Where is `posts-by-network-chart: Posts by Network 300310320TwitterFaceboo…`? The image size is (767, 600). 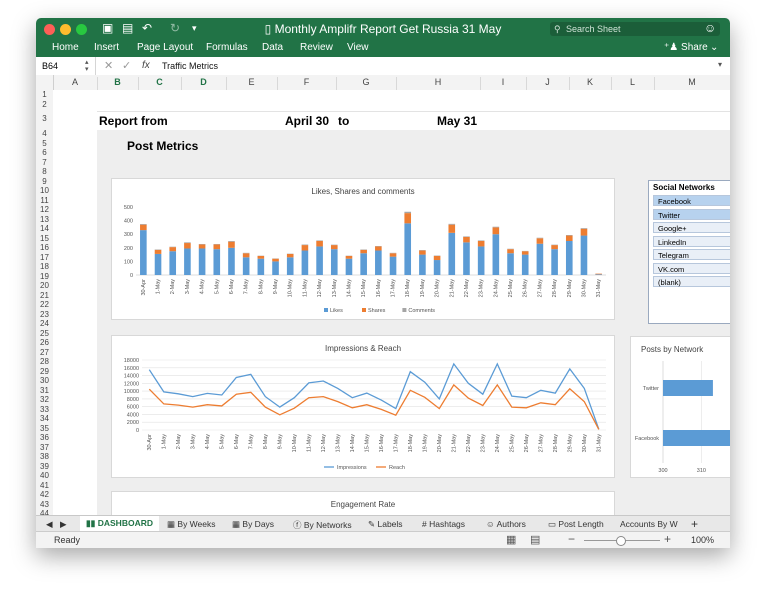 posts-by-network-chart: Posts by Network 300310320TwitterFaceboo… is located at coordinates (680, 407).